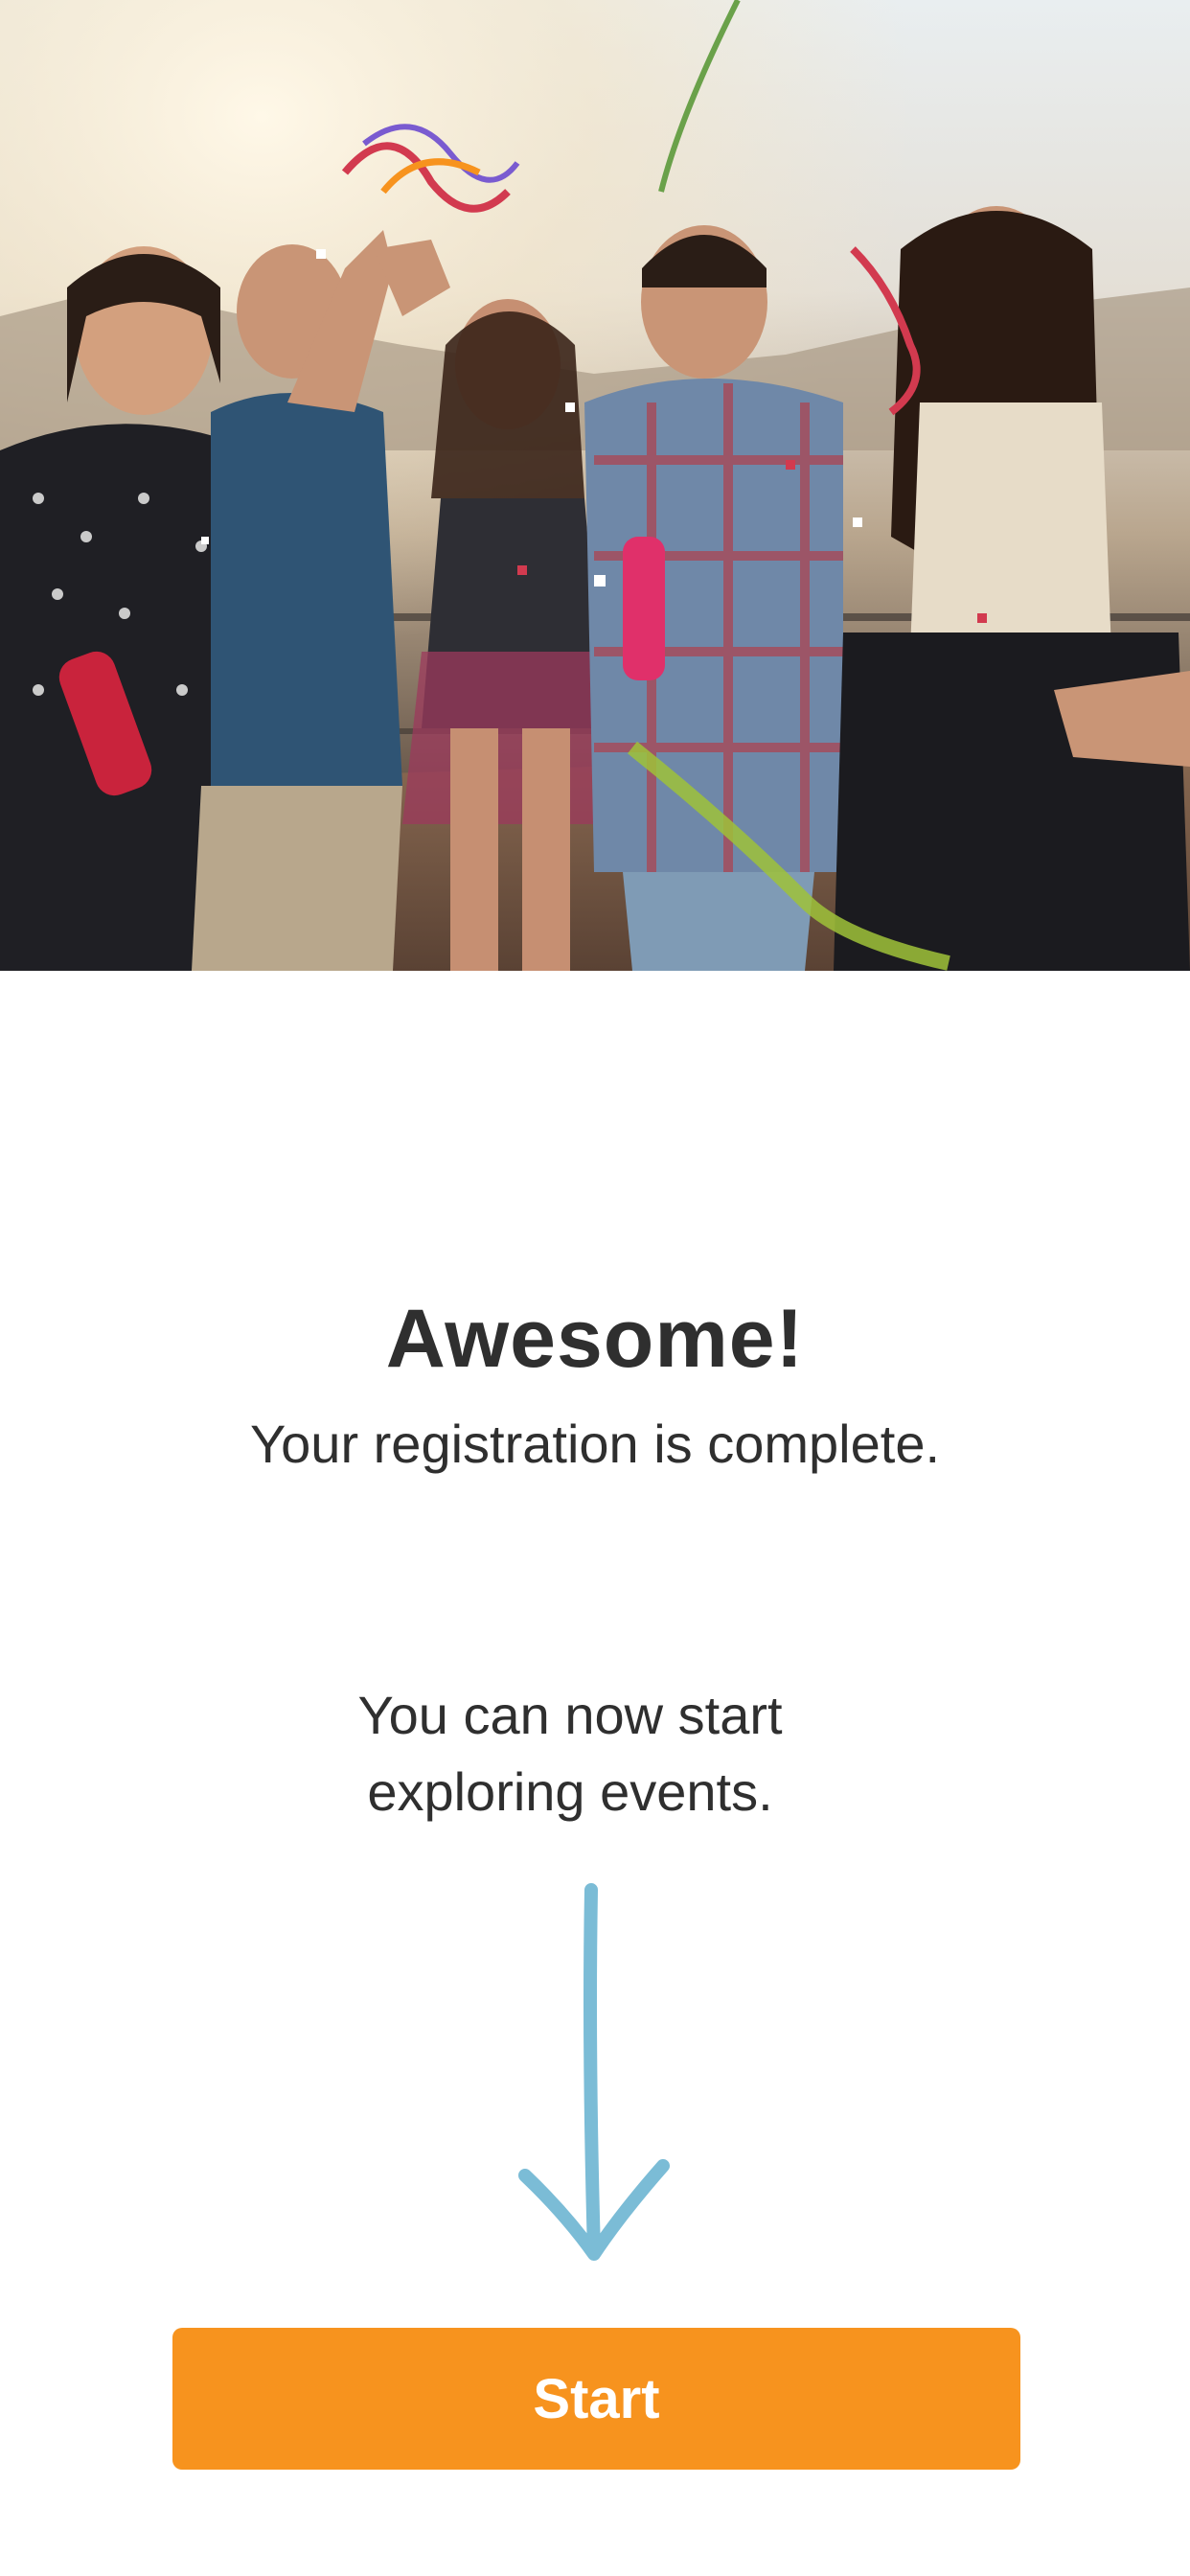 The width and height of the screenshot is (1190, 2576). Describe the element at coordinates (570, 1753) in the screenshot. I see `body-message: You can now start exploring events.` at that location.